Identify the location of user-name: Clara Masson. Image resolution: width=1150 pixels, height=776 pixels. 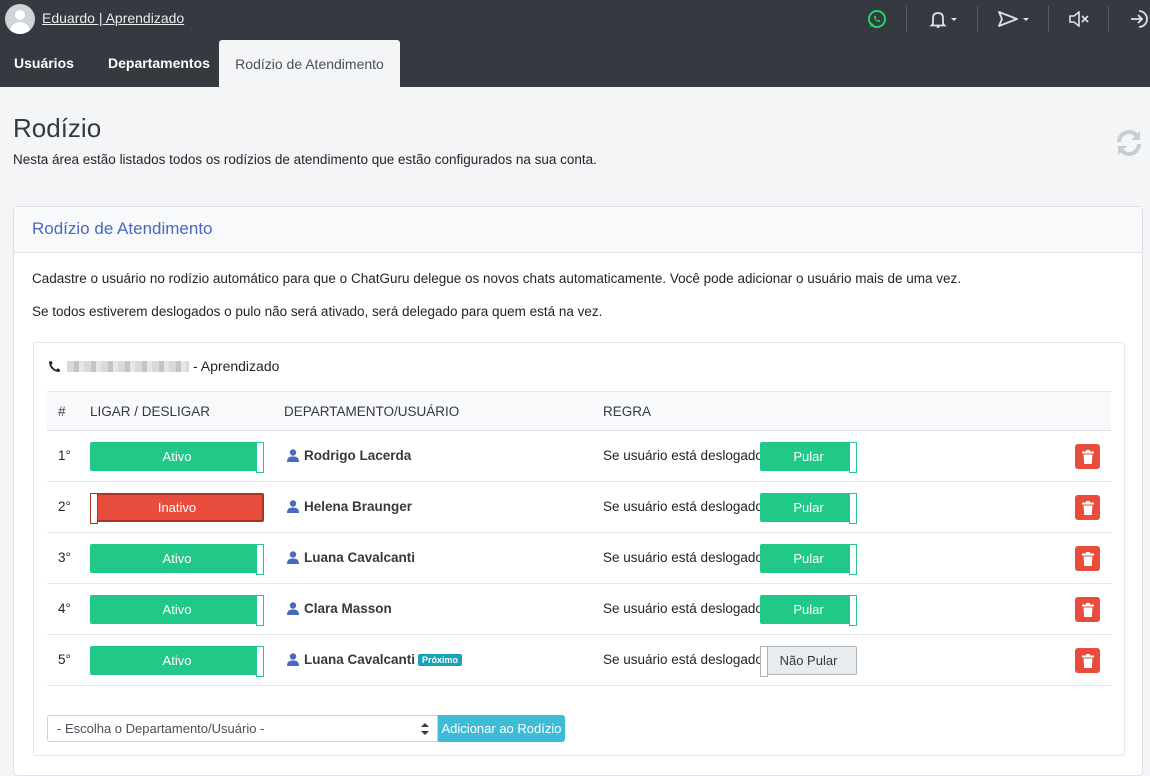
(348, 608).